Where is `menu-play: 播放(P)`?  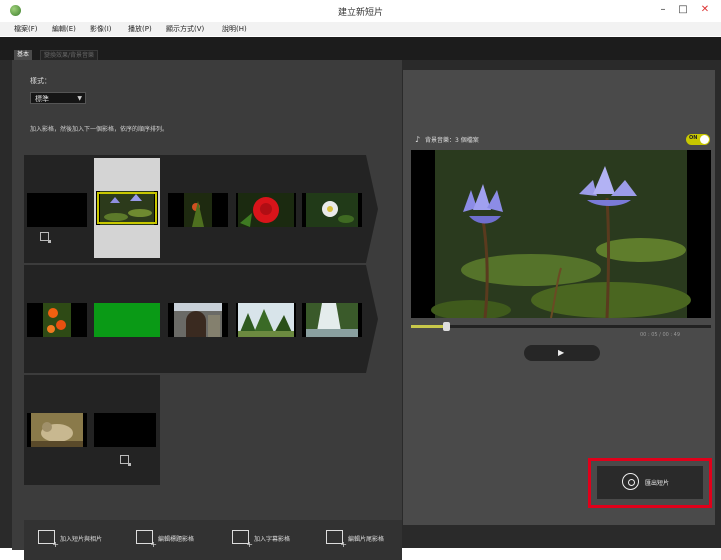
menu-play: 播放(P) is located at coordinates (140, 29).